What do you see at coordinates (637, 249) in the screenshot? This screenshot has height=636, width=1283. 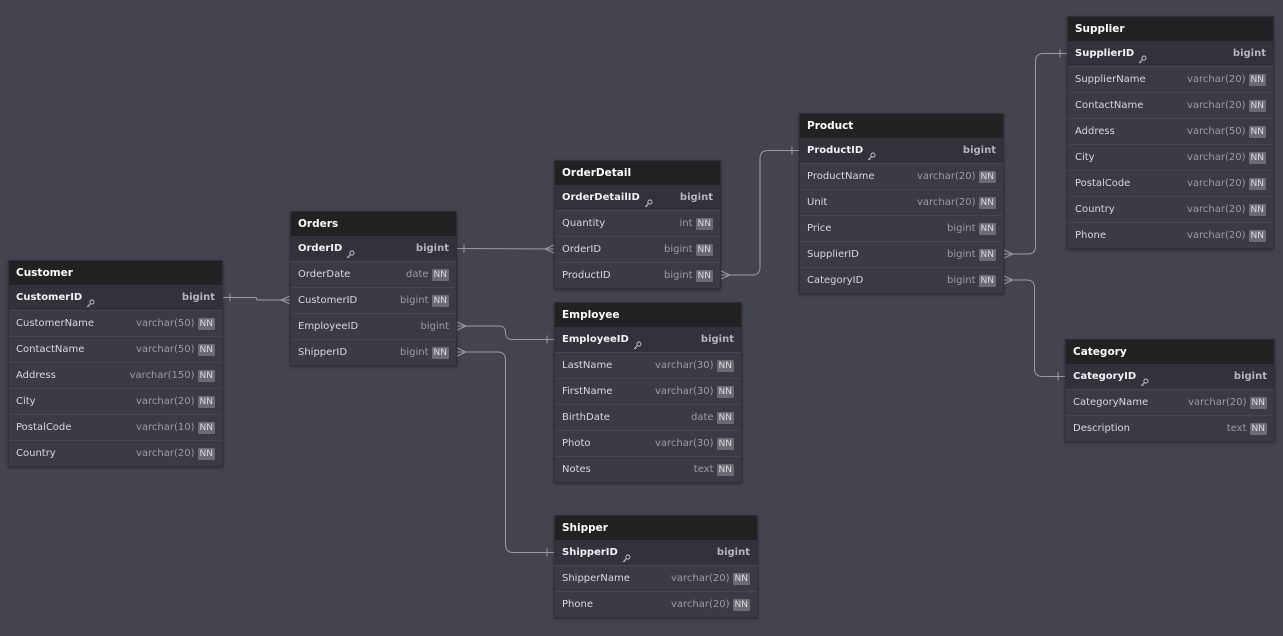 I see `column-row: OrderID bigint NN` at bounding box center [637, 249].